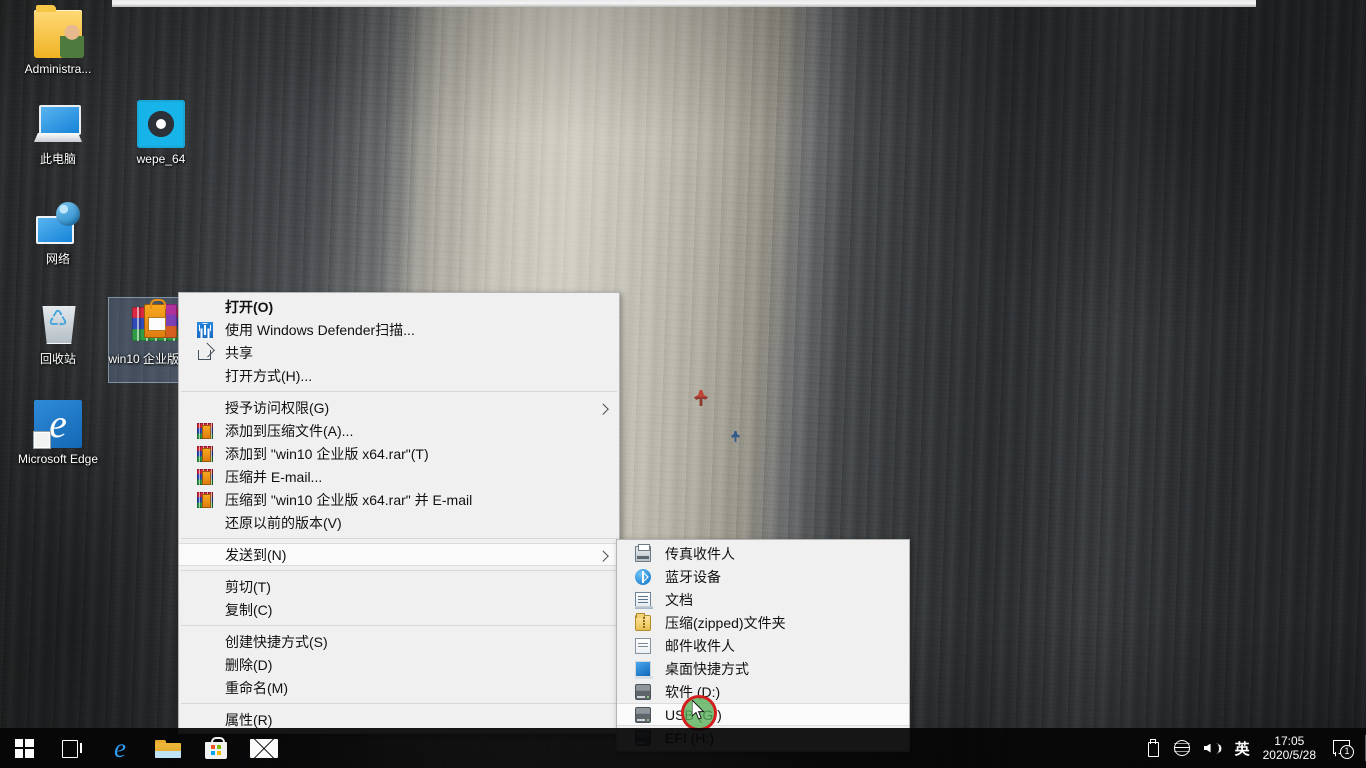 Image resolution: width=1366 pixels, height=768 pixels. I want to click on menu-item: 传真收件人, so click(763, 553).